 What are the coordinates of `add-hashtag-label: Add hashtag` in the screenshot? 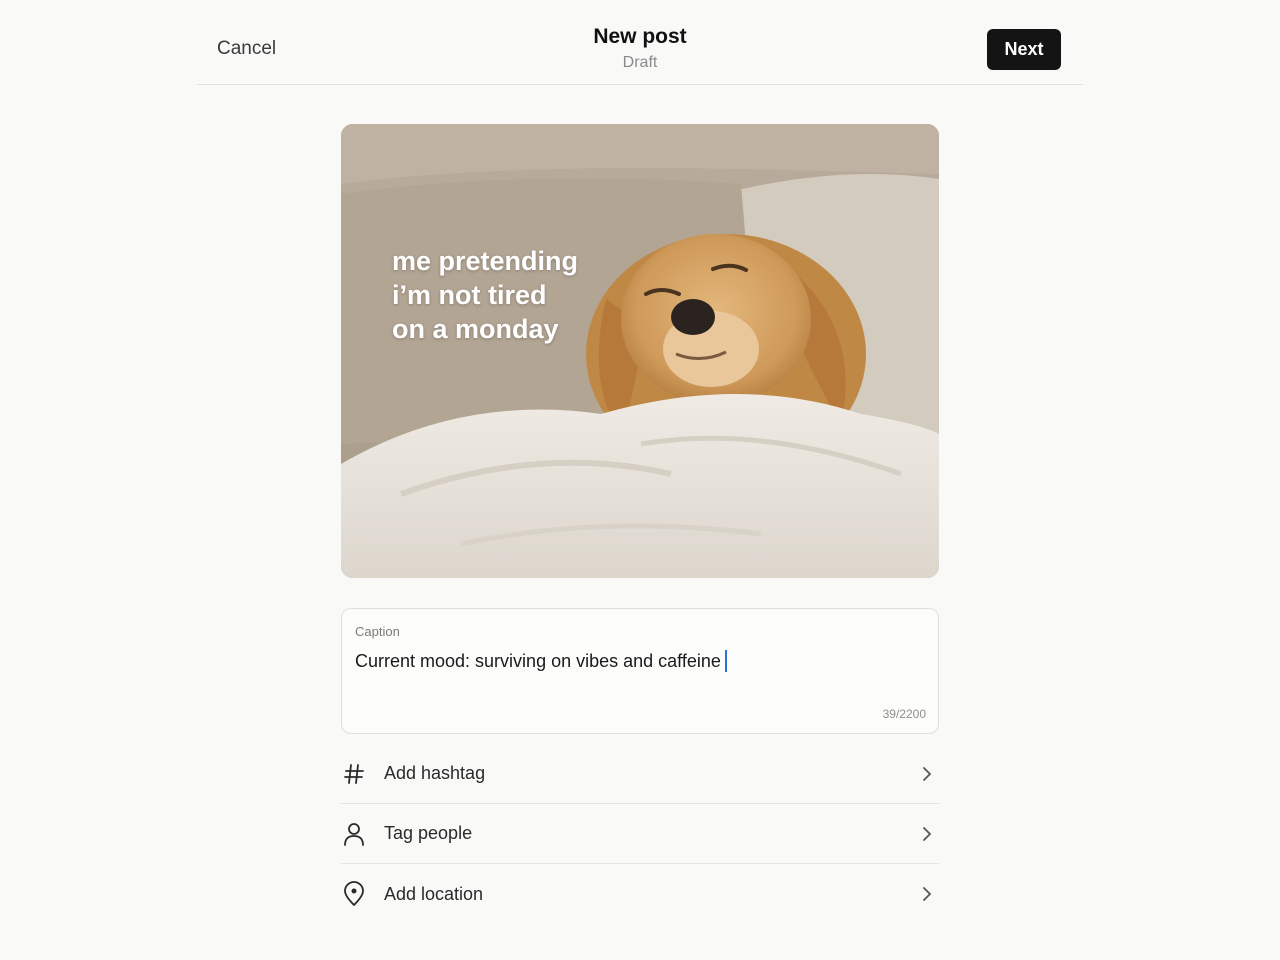 It's located at (435, 773).